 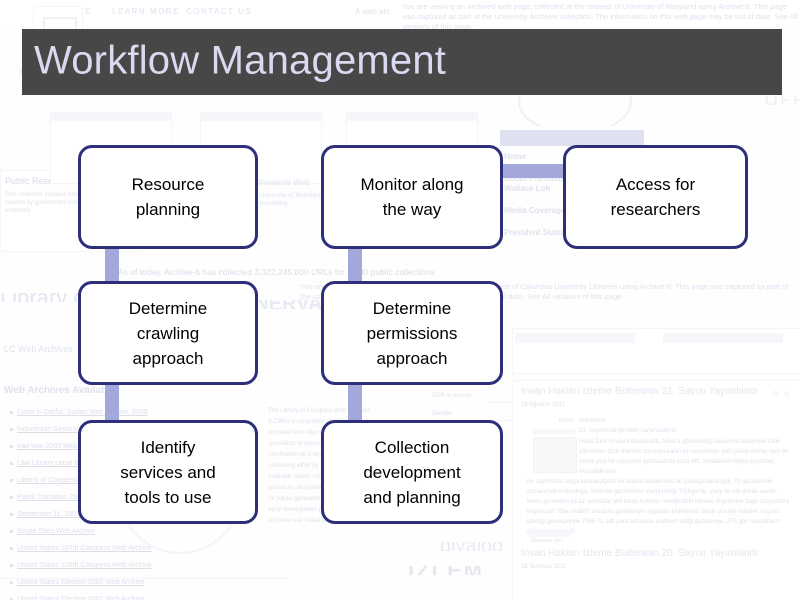 What do you see at coordinates (355, 403) in the screenshot?
I see `connector-permissions-to-collection` at bounding box center [355, 403].